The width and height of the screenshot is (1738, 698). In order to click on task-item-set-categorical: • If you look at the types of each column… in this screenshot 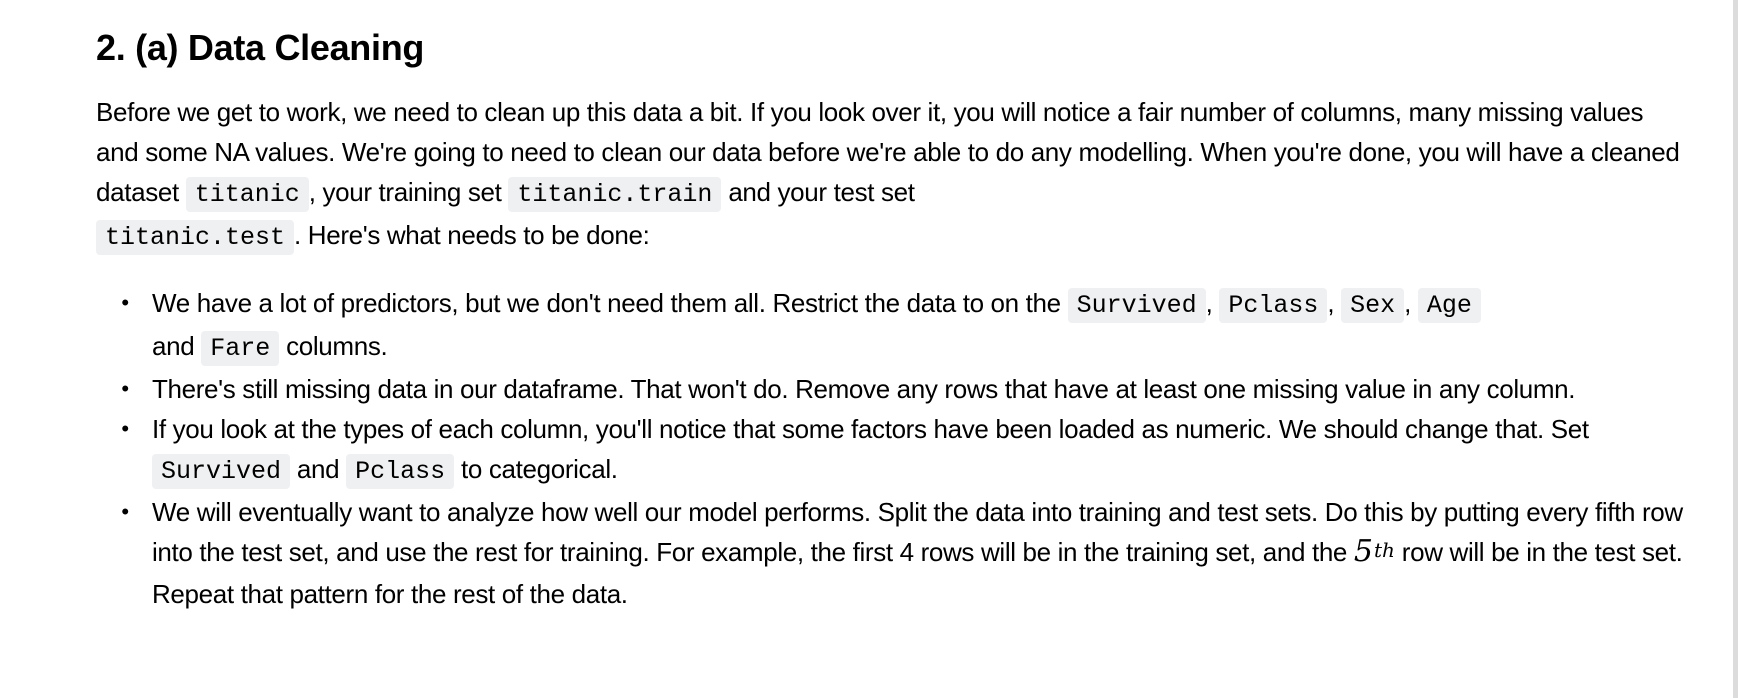, I will do `click(903, 450)`.